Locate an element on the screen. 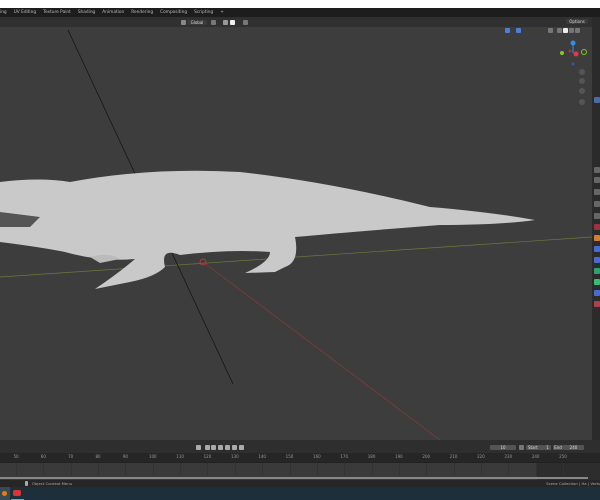 Image resolution: width=600 pixels, height=500 pixels. world-tab-icon is located at coordinates (597, 216).